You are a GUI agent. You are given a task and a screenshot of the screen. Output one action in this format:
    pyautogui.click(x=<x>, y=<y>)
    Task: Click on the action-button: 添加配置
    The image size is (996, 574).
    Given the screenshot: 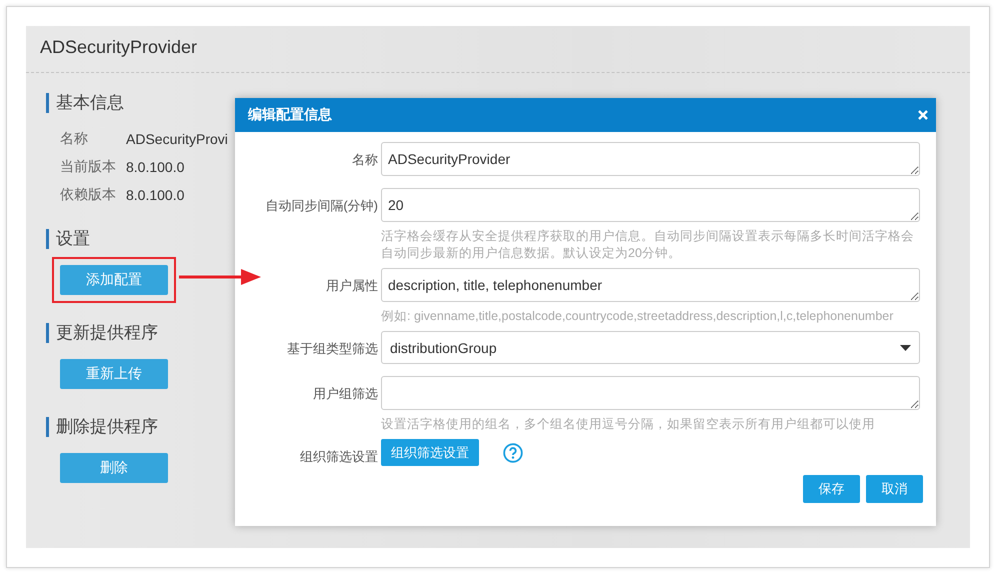 What is the action you would take?
    pyautogui.click(x=114, y=280)
    